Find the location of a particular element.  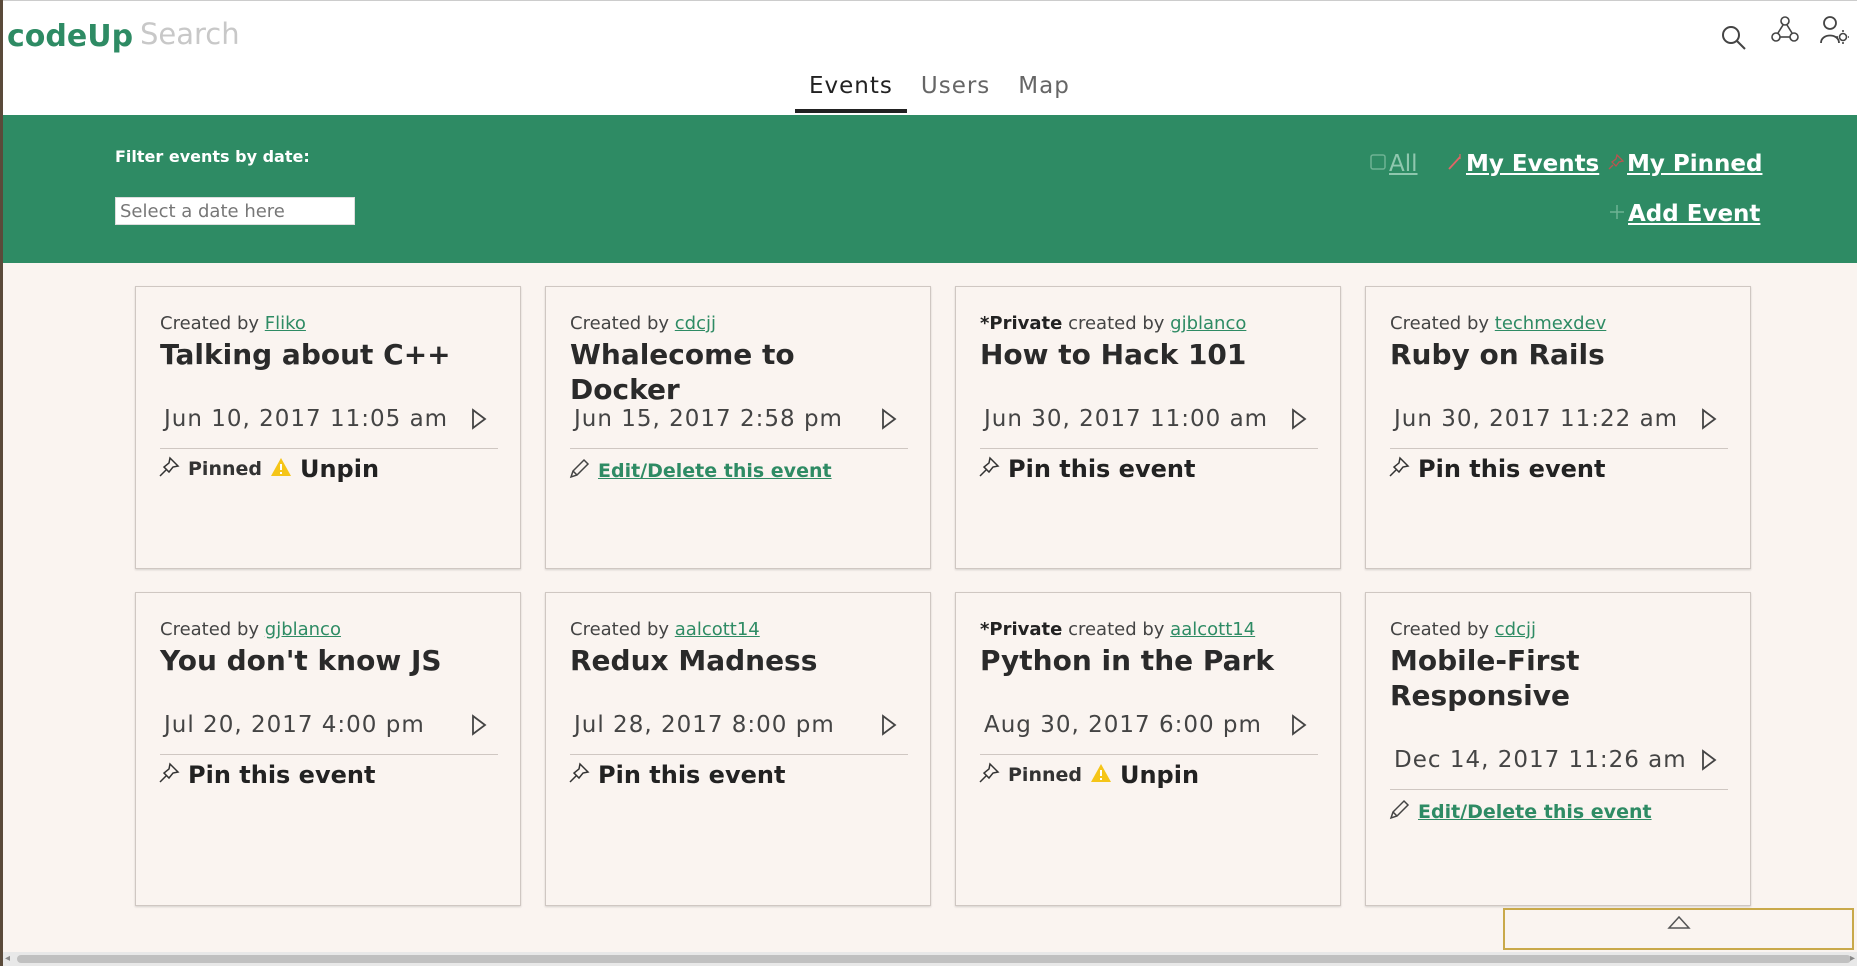

tab-users: Users is located at coordinates (955, 91).